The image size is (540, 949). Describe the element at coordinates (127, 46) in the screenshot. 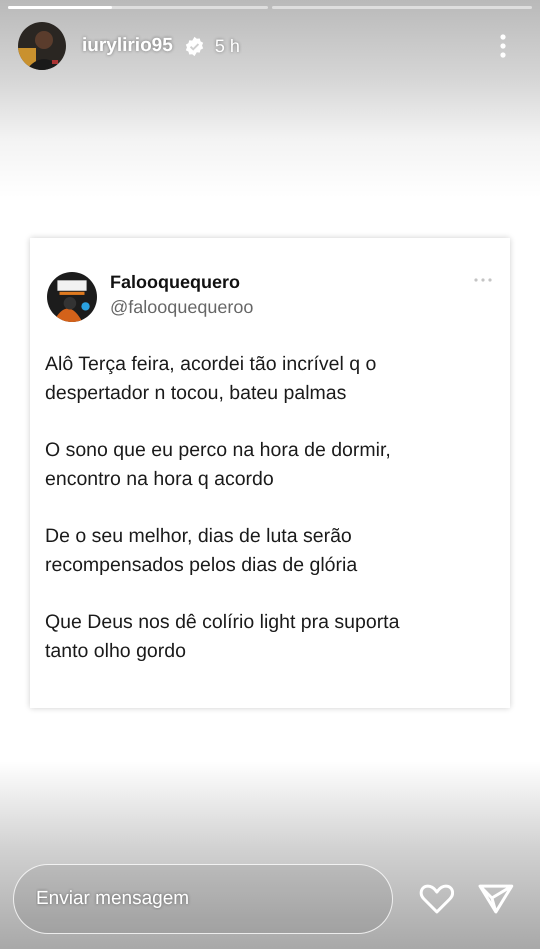

I see `username: iurylirio95` at that location.